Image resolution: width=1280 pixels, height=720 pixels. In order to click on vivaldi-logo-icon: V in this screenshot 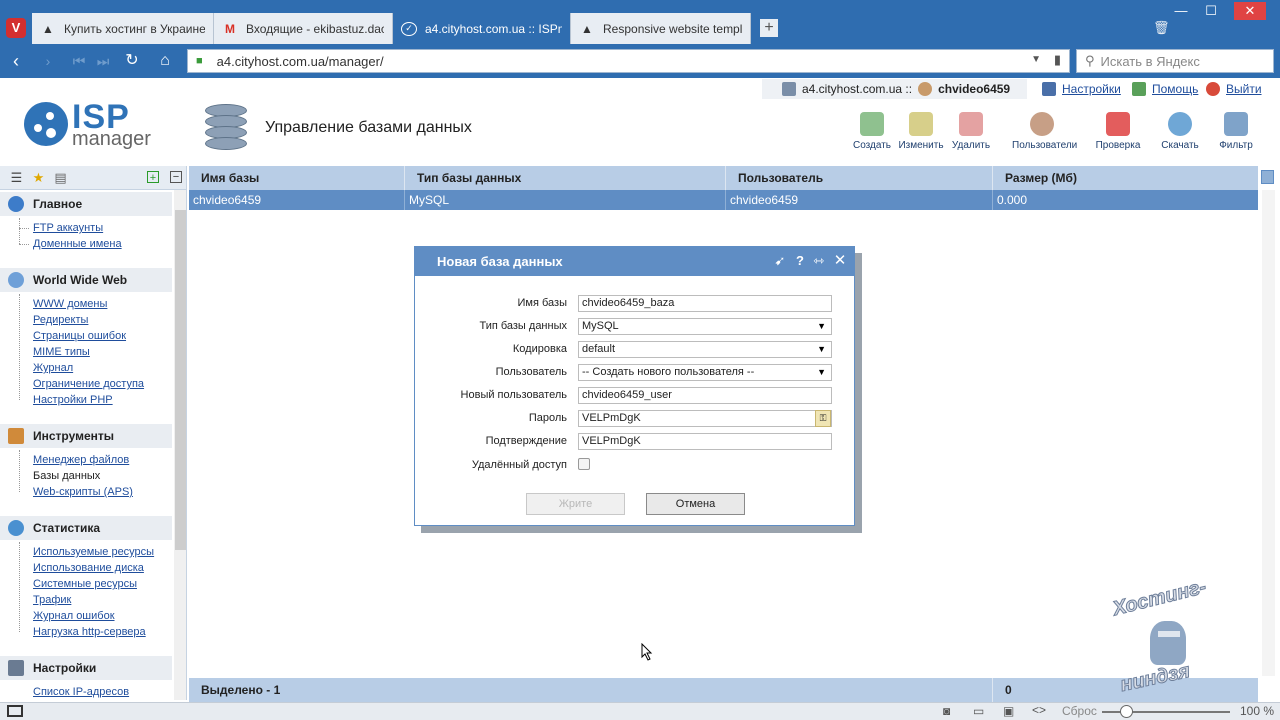, I will do `click(16, 28)`.